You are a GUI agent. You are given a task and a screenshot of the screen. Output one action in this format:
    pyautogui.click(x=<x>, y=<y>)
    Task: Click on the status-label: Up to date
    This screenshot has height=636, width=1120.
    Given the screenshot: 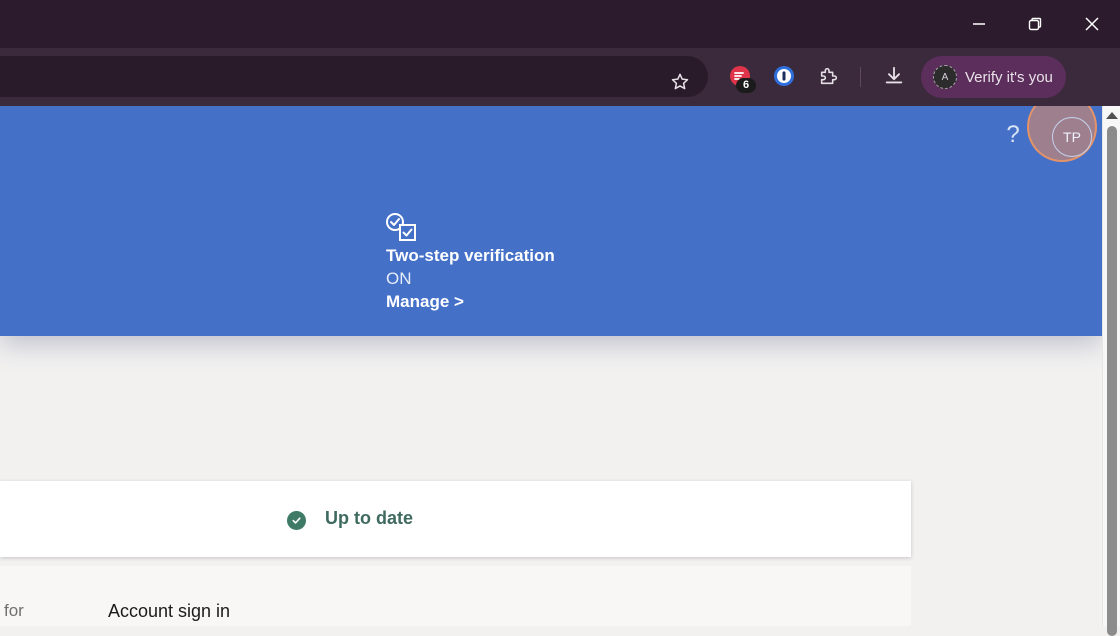 What is the action you would take?
    pyautogui.click(x=369, y=518)
    